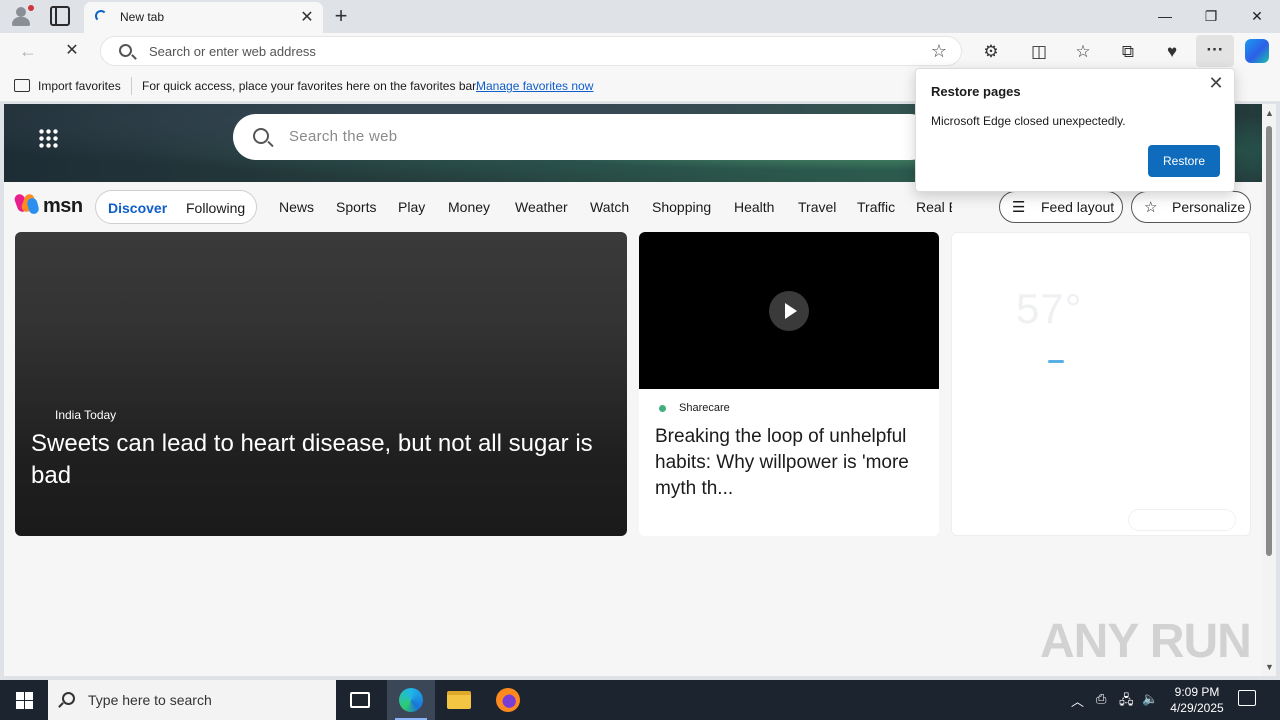 This screenshot has height=720, width=1280. I want to click on personalize-button: ☆ Personalize, so click(1191, 207).